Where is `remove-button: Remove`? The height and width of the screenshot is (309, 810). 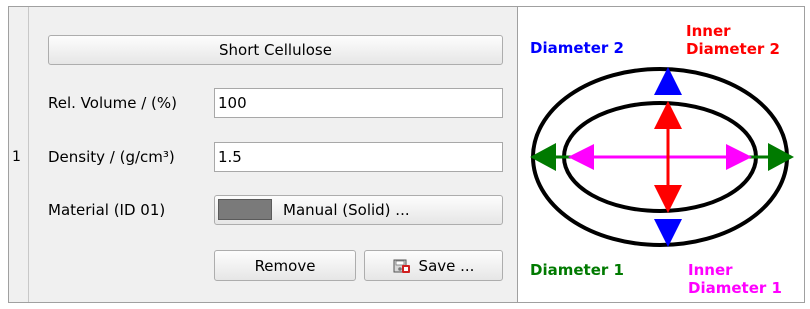 remove-button: Remove is located at coordinates (285, 265).